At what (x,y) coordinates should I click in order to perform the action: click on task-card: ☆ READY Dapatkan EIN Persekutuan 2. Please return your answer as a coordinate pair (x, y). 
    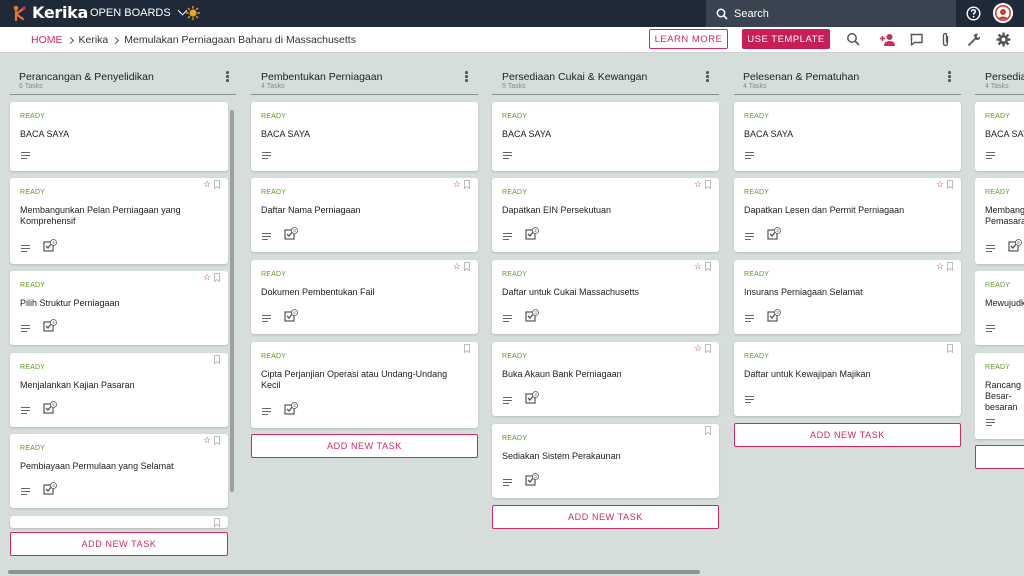
    Looking at the image, I should click on (605, 215).